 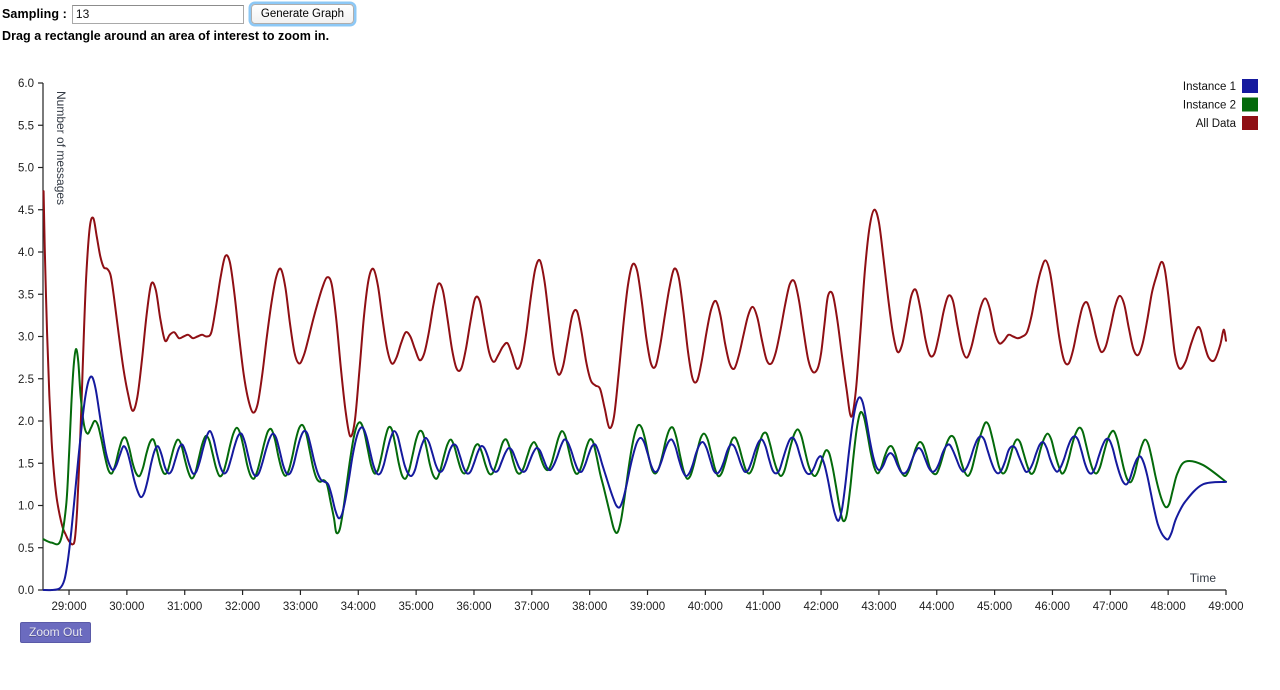 What do you see at coordinates (26, 380) in the screenshot?
I see `y-tick-label: 2.5` at bounding box center [26, 380].